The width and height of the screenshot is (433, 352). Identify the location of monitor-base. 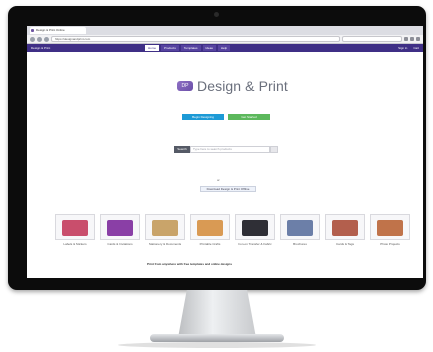
(217, 338).